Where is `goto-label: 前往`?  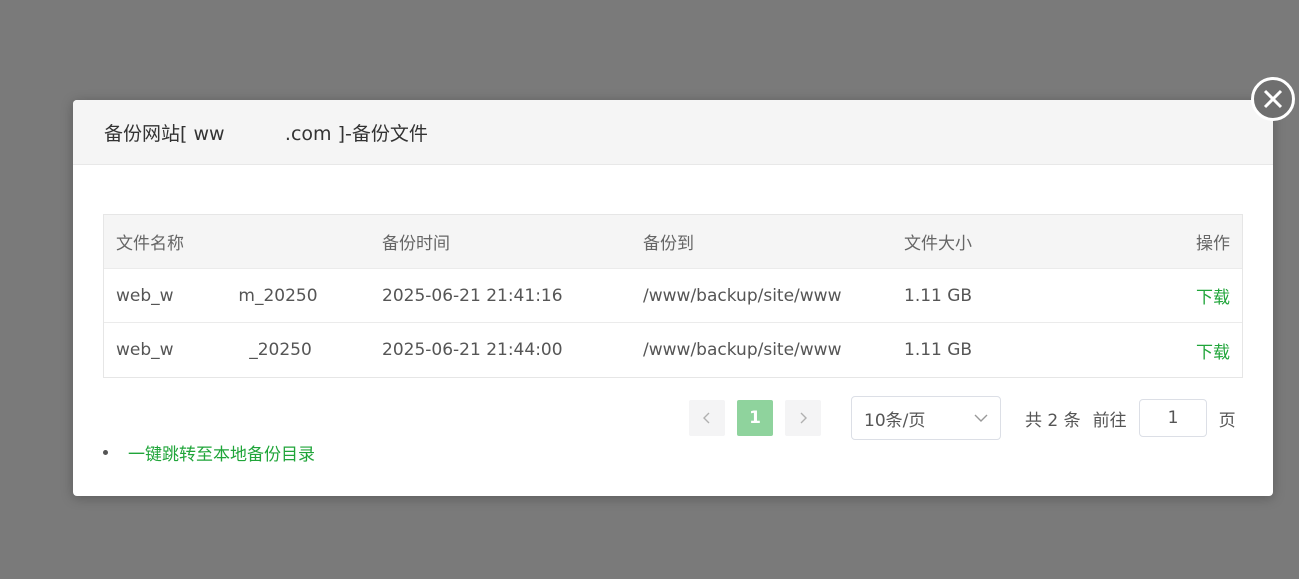 goto-label: 前往 is located at coordinates (1109, 420).